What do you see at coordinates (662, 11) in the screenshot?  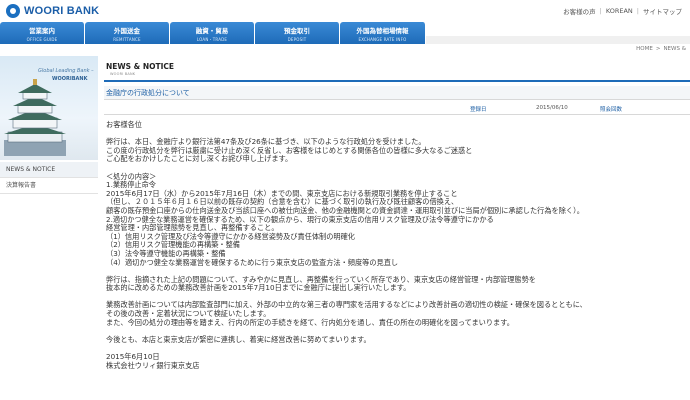 I see `sitemap-link: サイトマップ` at bounding box center [662, 11].